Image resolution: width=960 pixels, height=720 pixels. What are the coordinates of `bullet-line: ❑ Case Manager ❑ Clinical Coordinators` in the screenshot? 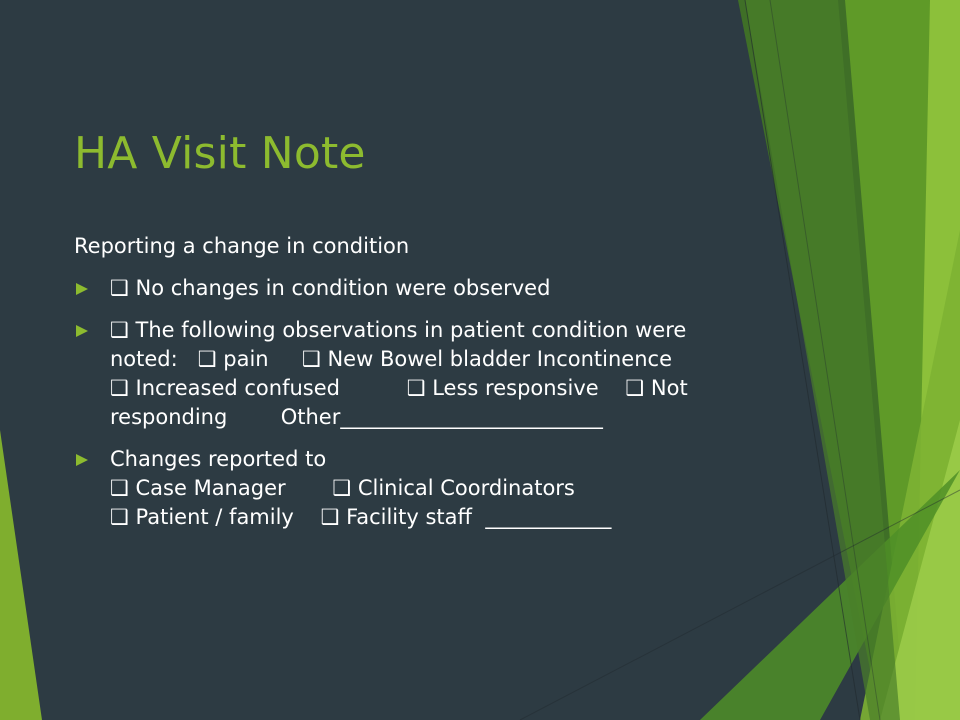 It's located at (342, 488).